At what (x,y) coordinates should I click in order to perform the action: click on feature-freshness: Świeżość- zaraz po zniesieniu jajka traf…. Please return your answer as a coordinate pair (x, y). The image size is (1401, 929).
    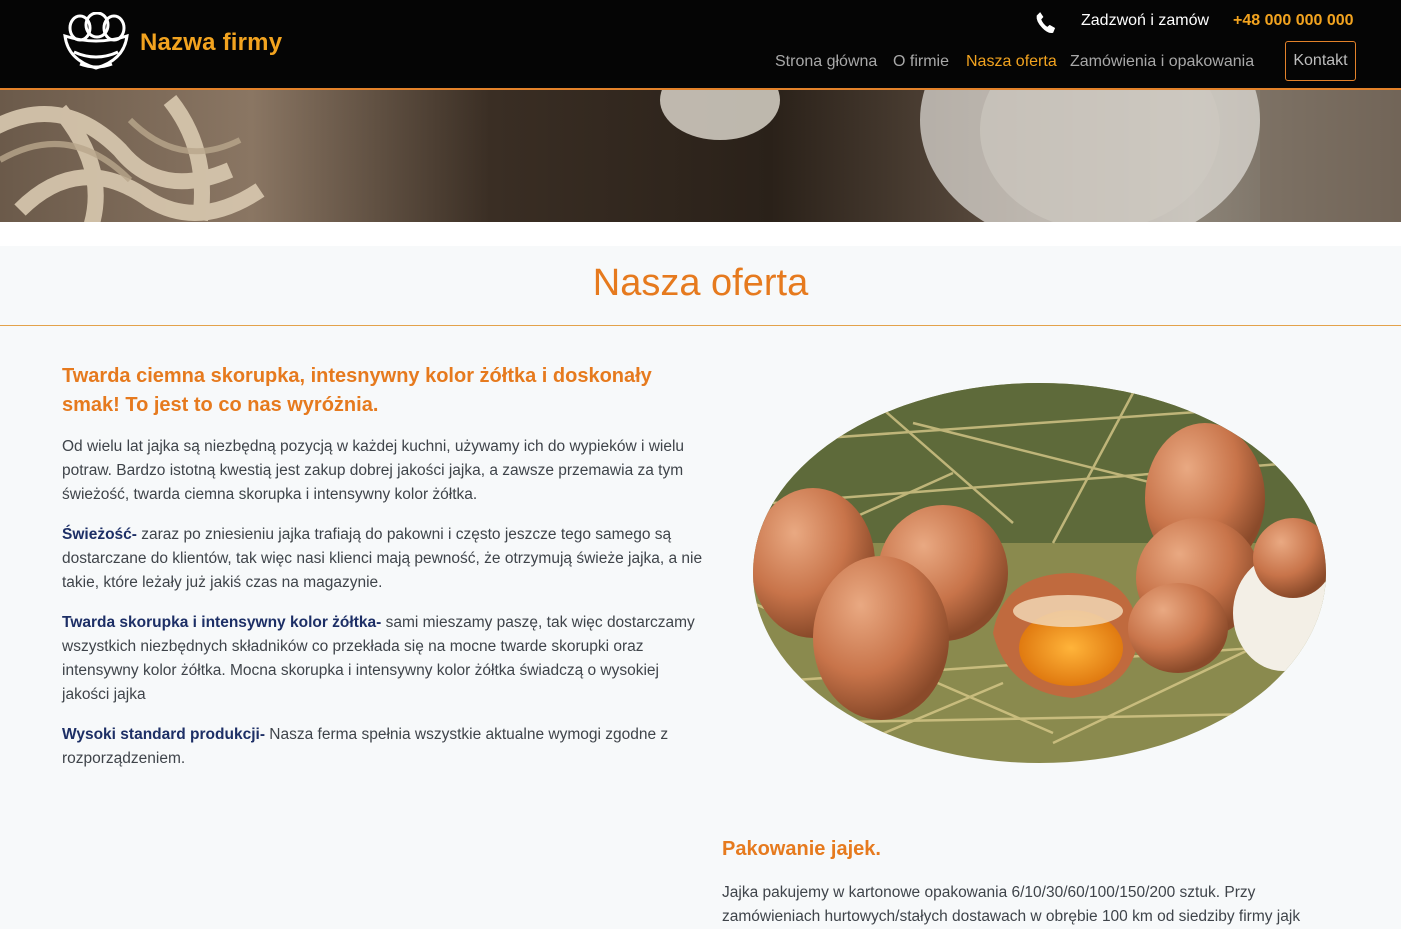
    Looking at the image, I should click on (383, 559).